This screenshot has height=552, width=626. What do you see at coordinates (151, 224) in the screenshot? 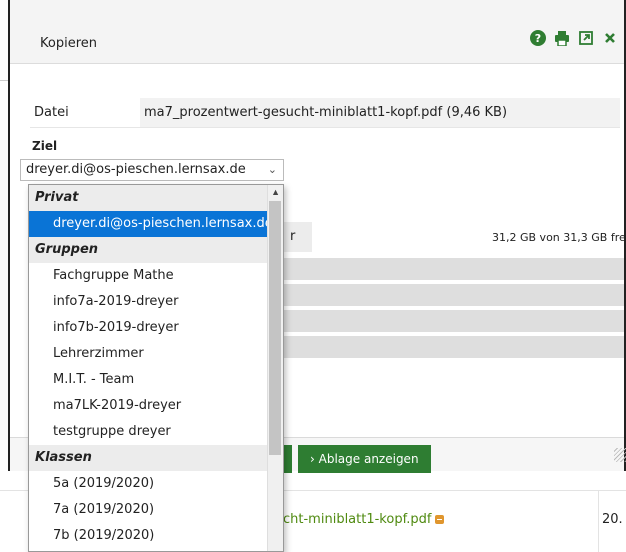
I see `dropdown-item: dreyer.di@os-pieschen.lernsax.de` at bounding box center [151, 224].